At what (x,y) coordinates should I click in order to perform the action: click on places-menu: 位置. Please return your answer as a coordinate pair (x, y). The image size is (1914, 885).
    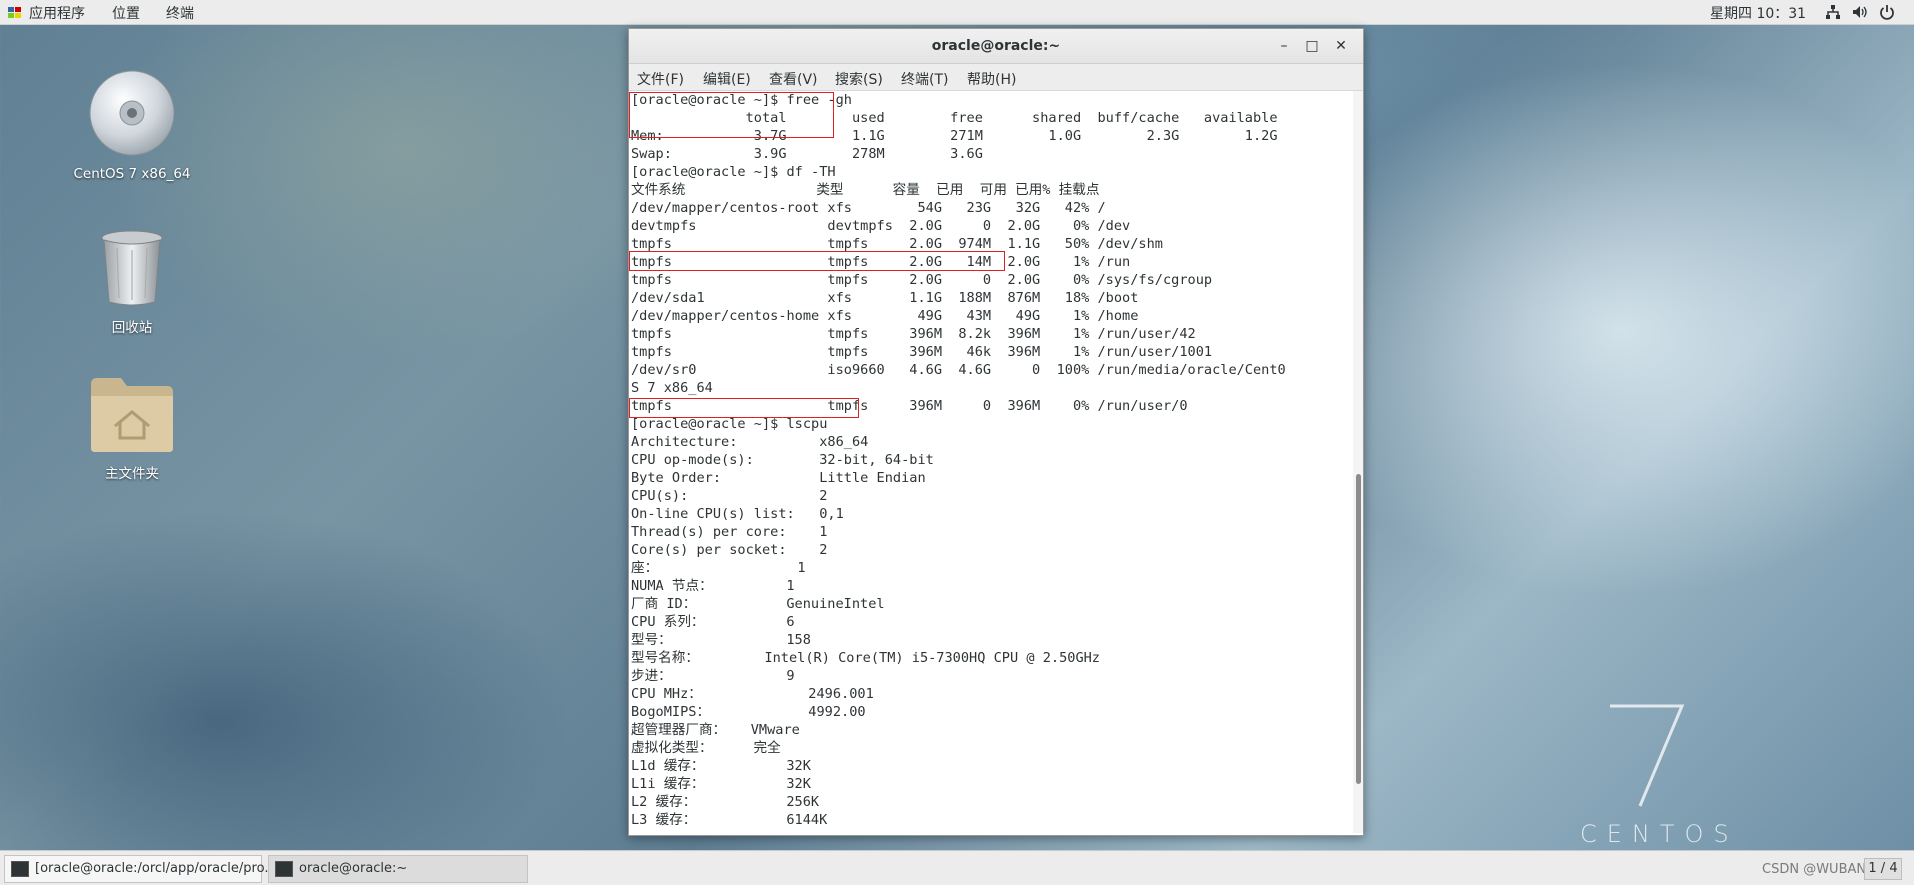
    Looking at the image, I should click on (126, 13).